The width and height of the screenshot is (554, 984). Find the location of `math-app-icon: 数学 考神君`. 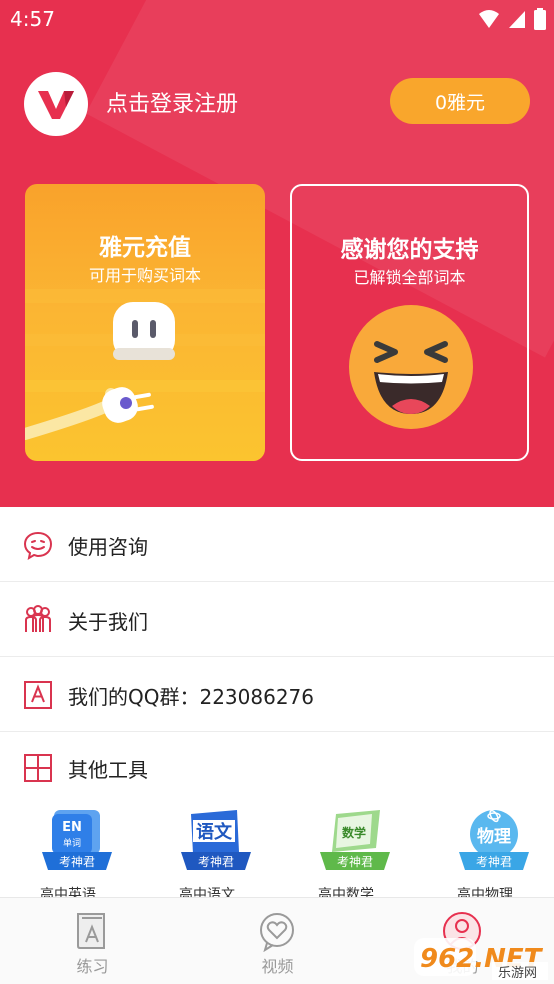

math-app-icon: 数学 考神君 is located at coordinates (355, 840).